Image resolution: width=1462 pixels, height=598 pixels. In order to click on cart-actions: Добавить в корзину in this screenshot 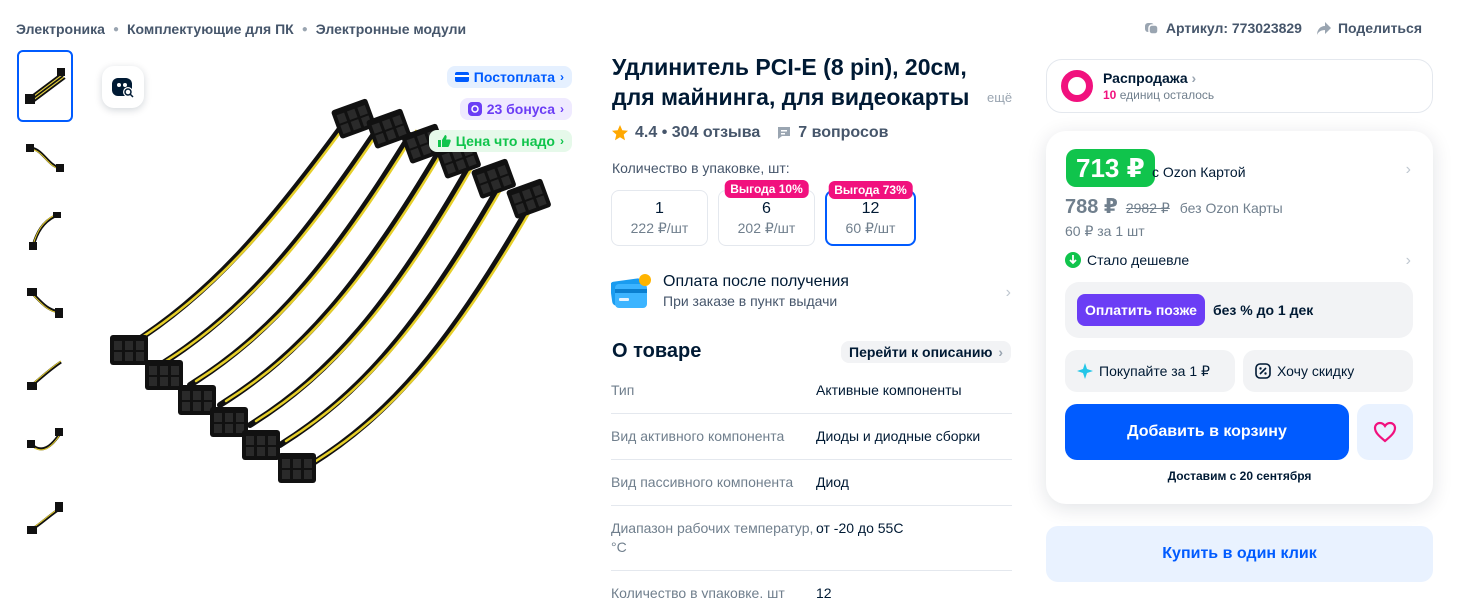, I will do `click(1239, 432)`.